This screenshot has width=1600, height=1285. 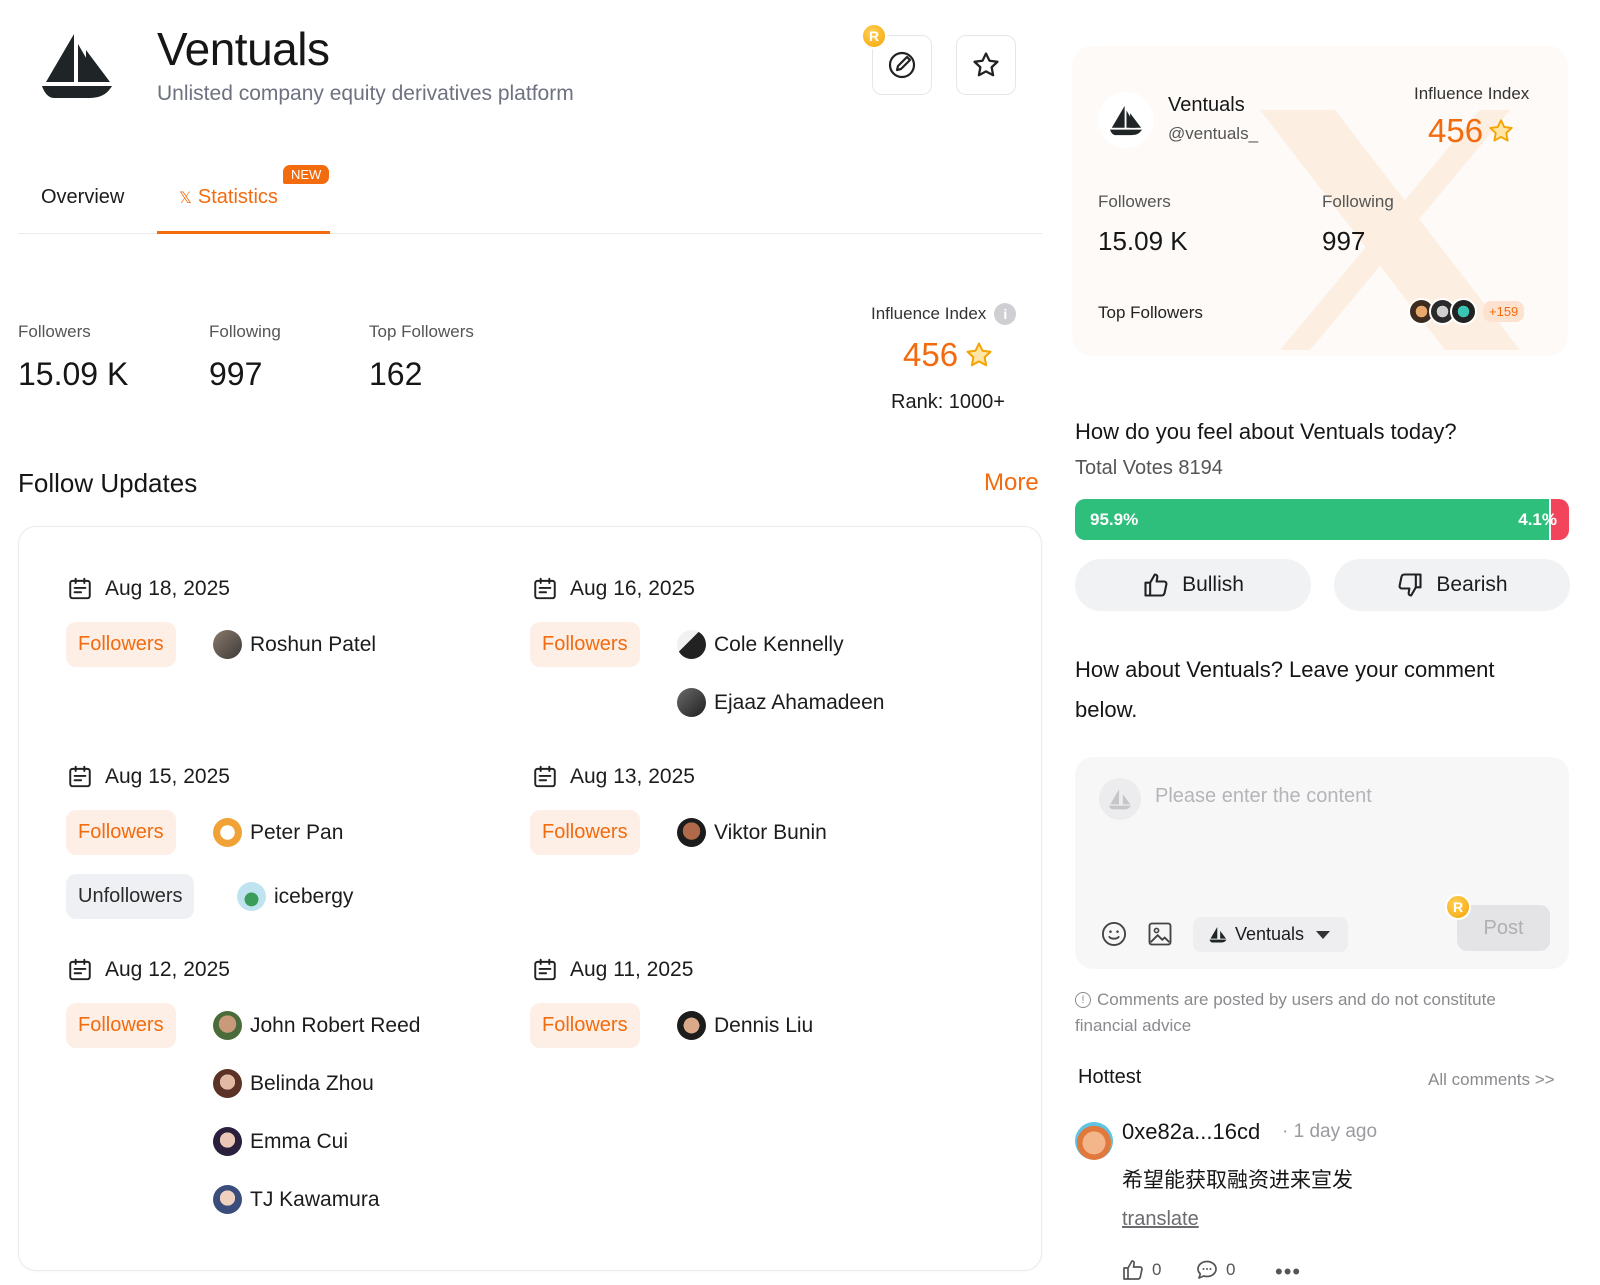 I want to click on follower-item: Cole Kennelly, so click(x=760, y=644).